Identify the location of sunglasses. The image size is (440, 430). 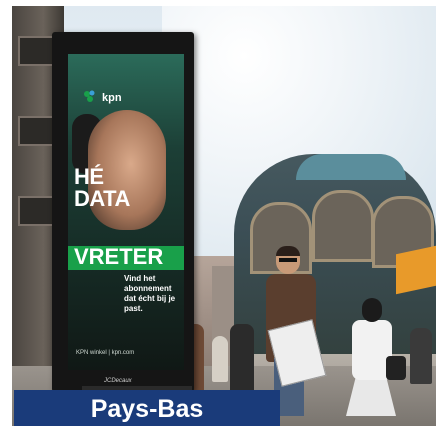
(288, 260).